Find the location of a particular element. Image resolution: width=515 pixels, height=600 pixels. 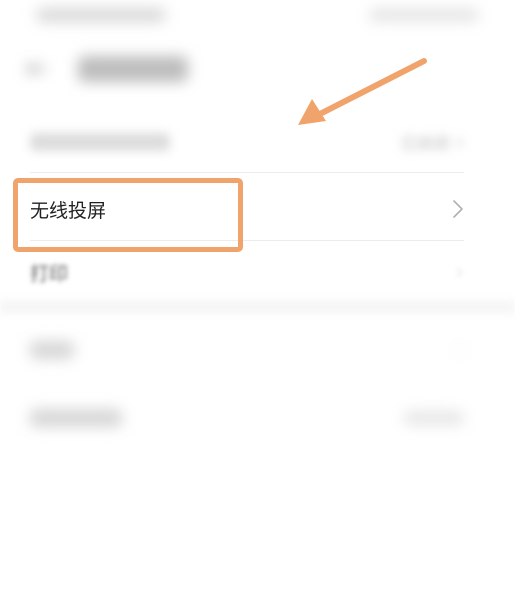

status-left is located at coordinates (101, 15).